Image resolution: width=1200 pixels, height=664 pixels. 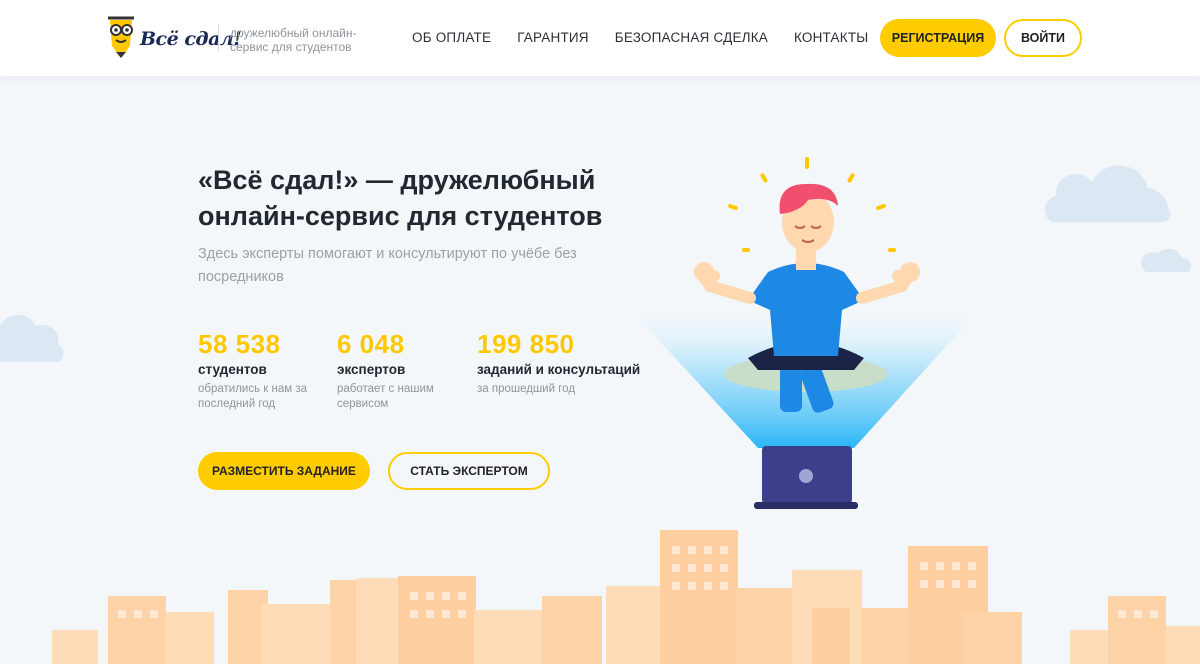 What do you see at coordinates (553, 37) in the screenshot?
I see `nav-item-guarantee: Гарантия` at bounding box center [553, 37].